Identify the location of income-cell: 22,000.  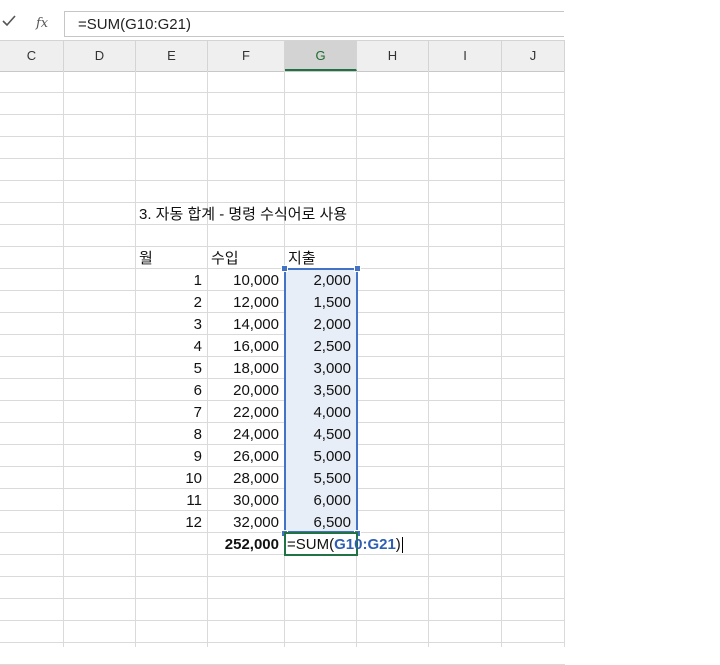
(243, 412).